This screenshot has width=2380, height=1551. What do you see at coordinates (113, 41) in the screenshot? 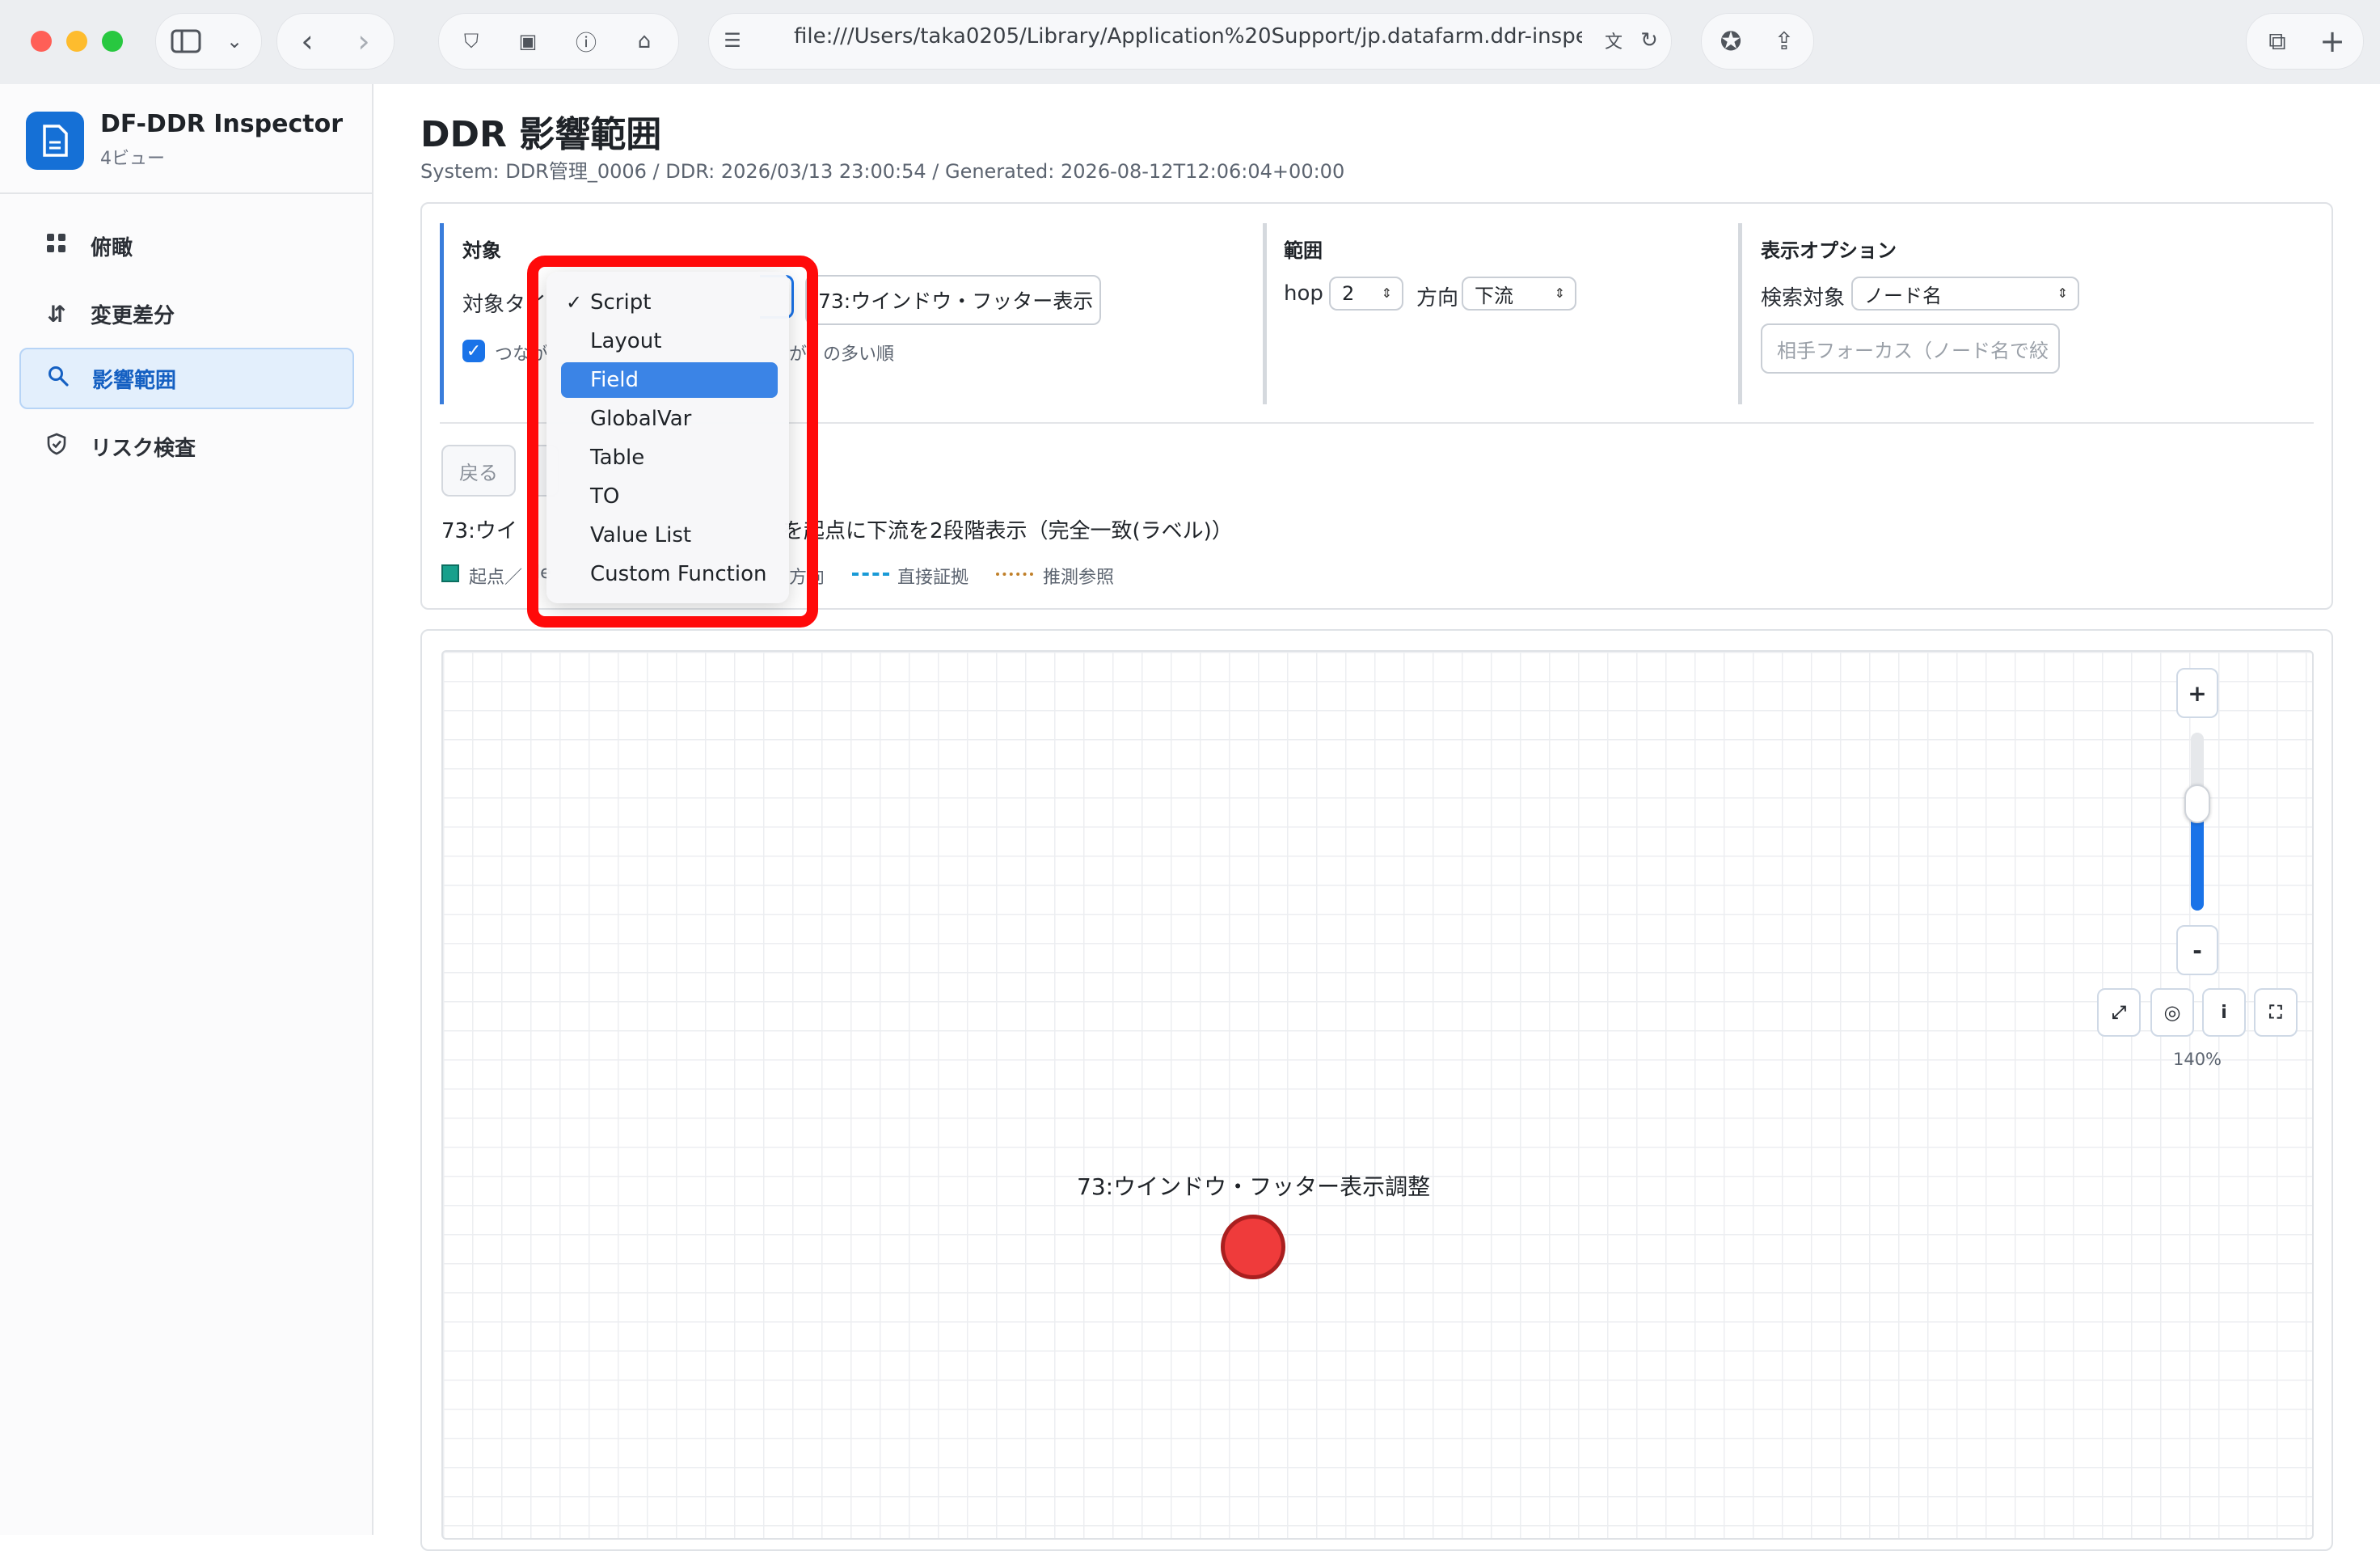
I see `zoom-window-button` at bounding box center [113, 41].